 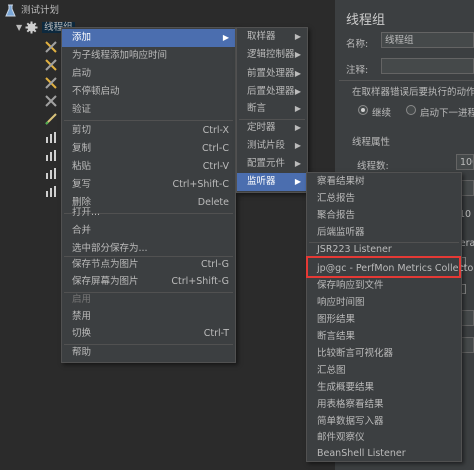 What do you see at coordinates (148, 231) in the screenshot?
I see `menu-item-merge: 合并` at bounding box center [148, 231].